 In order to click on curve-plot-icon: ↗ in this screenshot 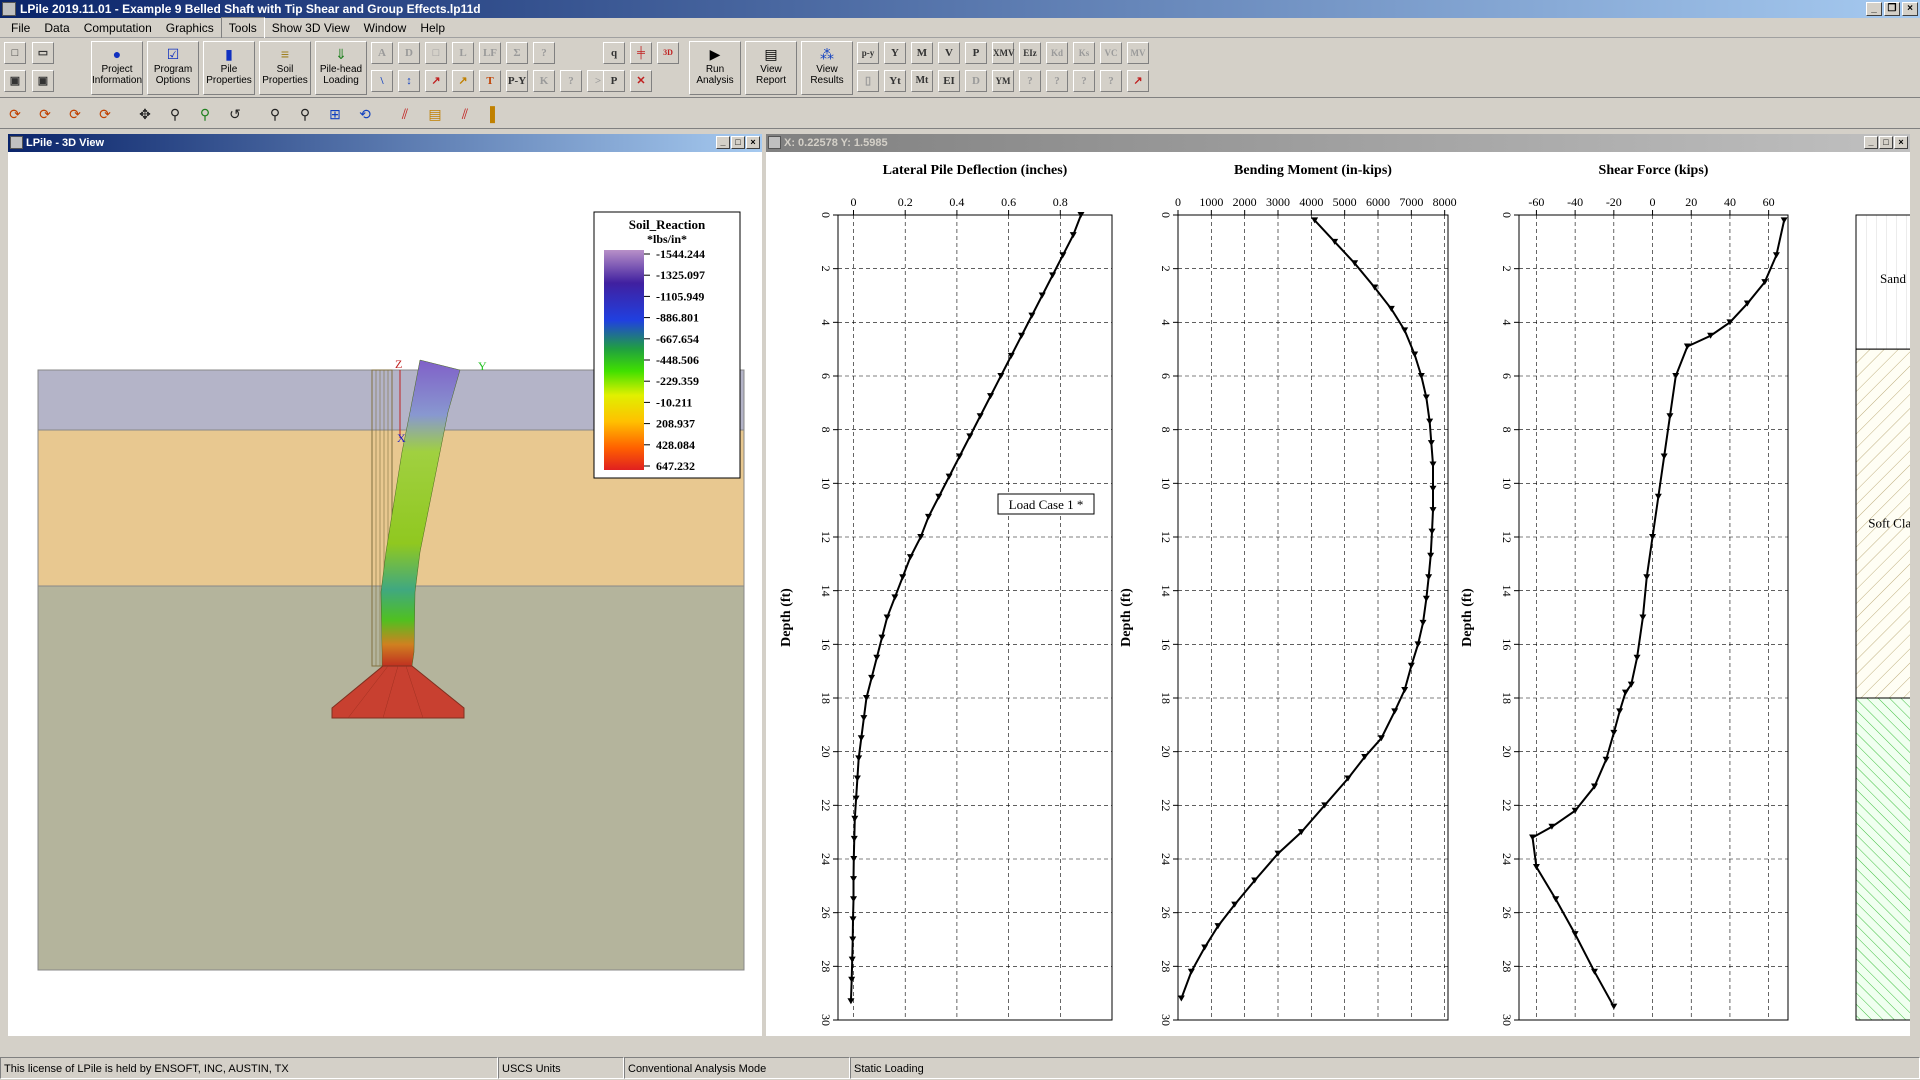, I will do `click(436, 81)`.